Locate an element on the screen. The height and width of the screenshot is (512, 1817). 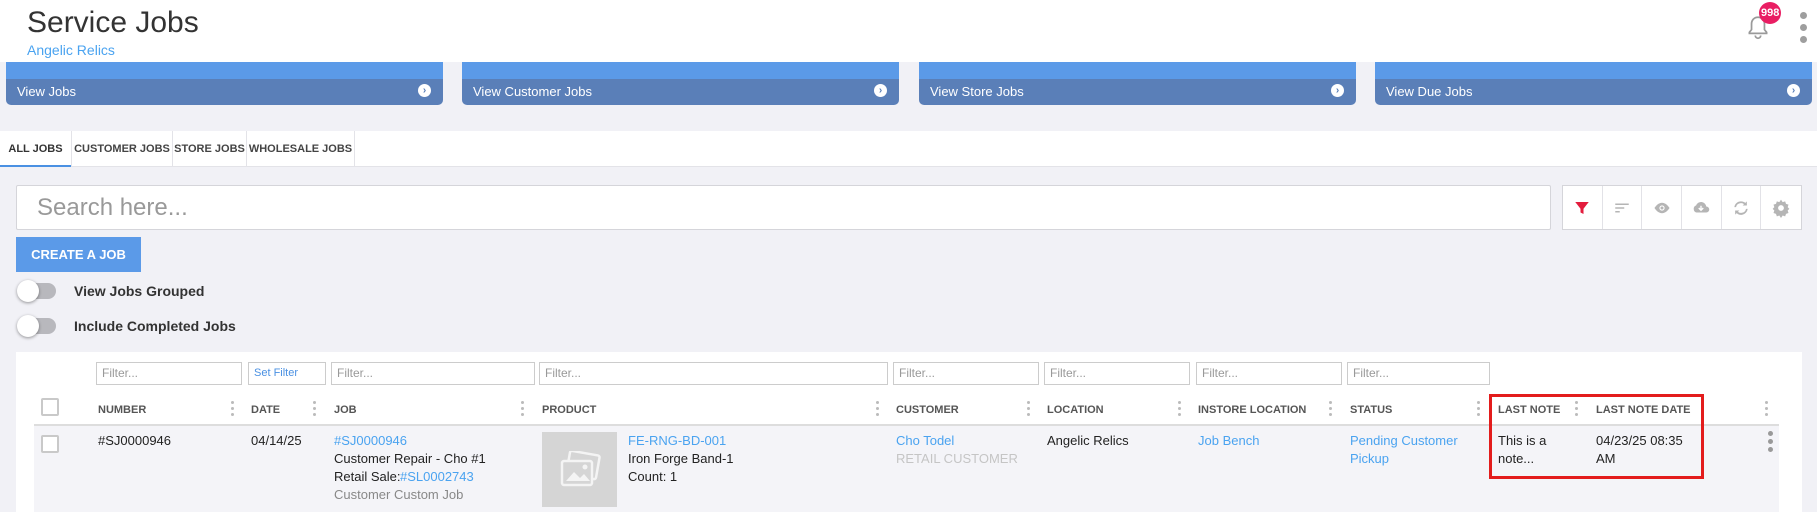
view-store-jobs-card: View Store Jobs › is located at coordinates (1137, 83).